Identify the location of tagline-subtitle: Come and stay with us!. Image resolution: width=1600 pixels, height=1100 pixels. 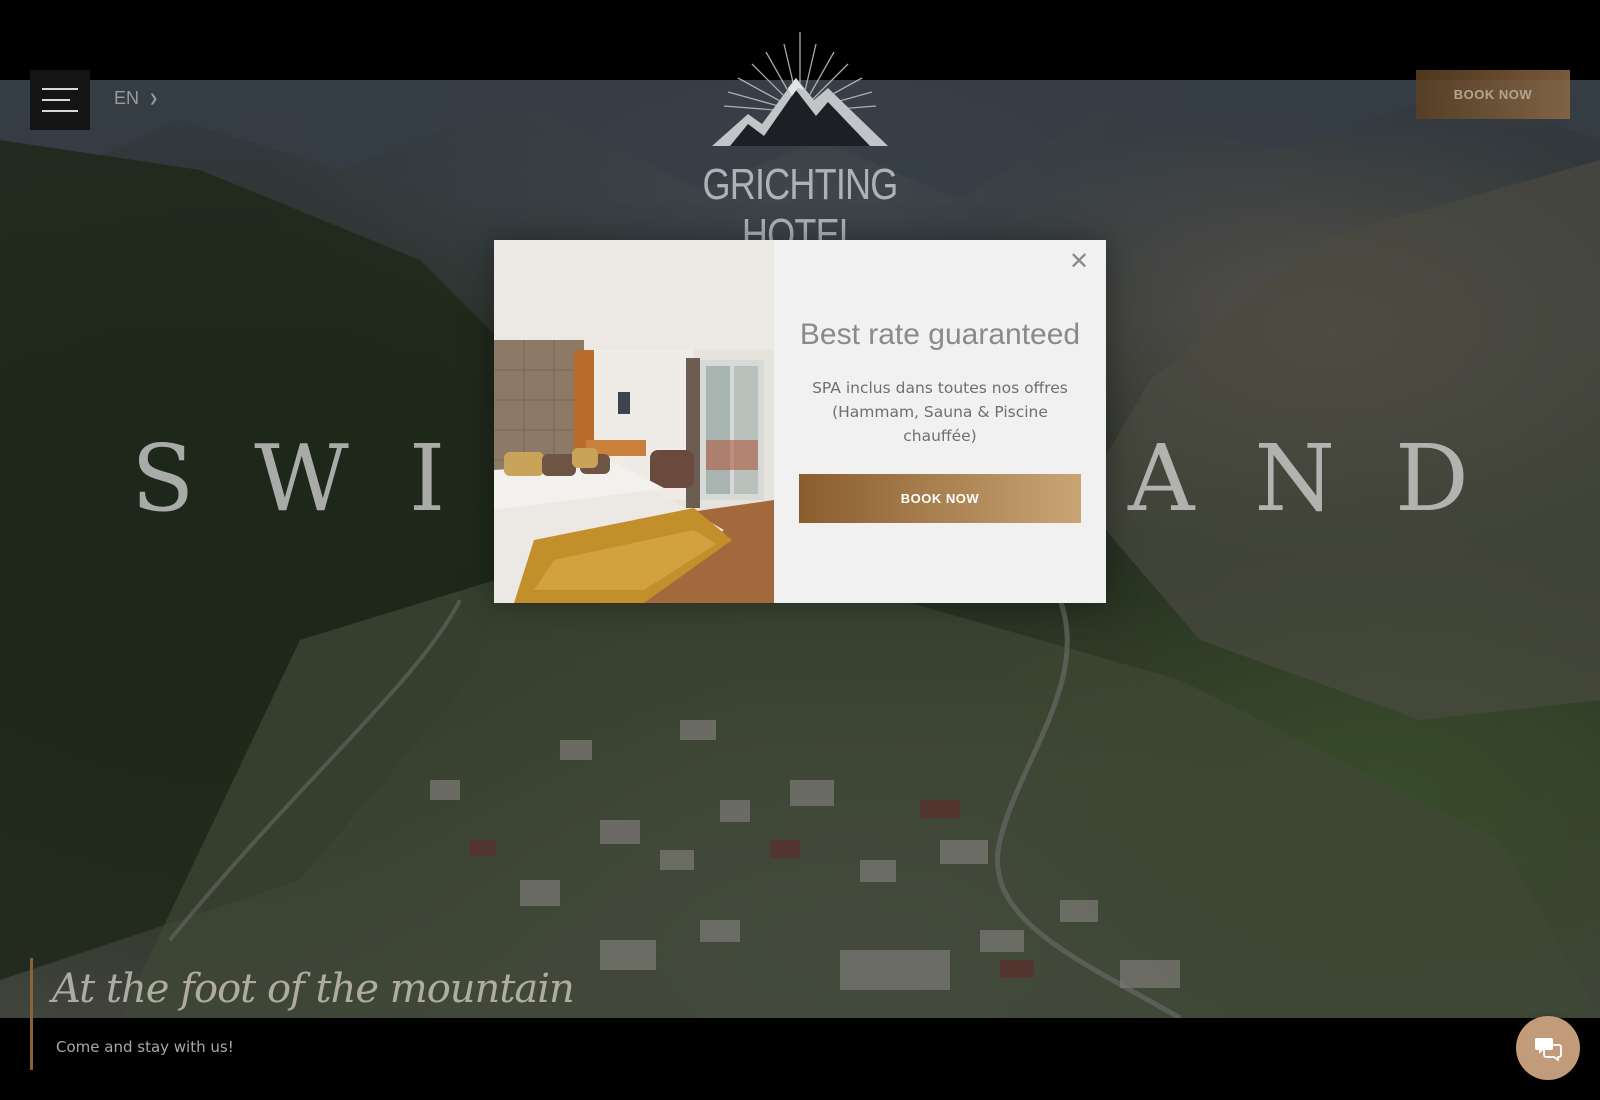
(145, 1047).